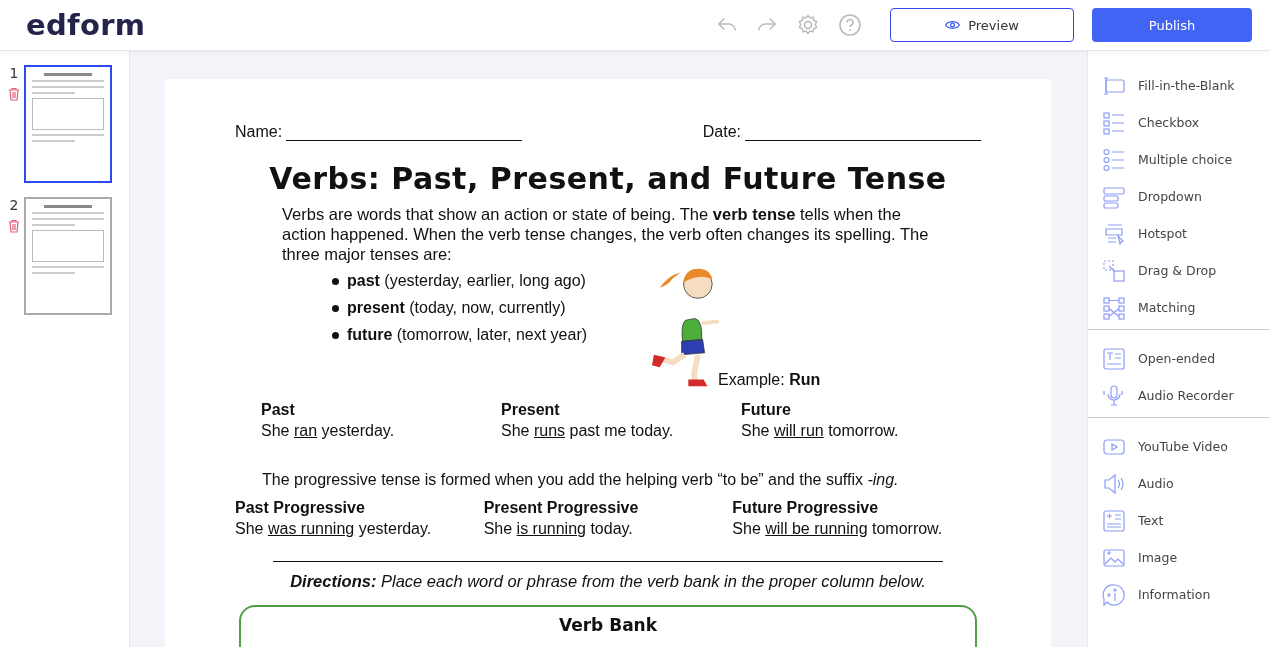 The image size is (1270, 647). What do you see at coordinates (300, 508) in the screenshot?
I see `tense-heading: Past Progressive` at bounding box center [300, 508].